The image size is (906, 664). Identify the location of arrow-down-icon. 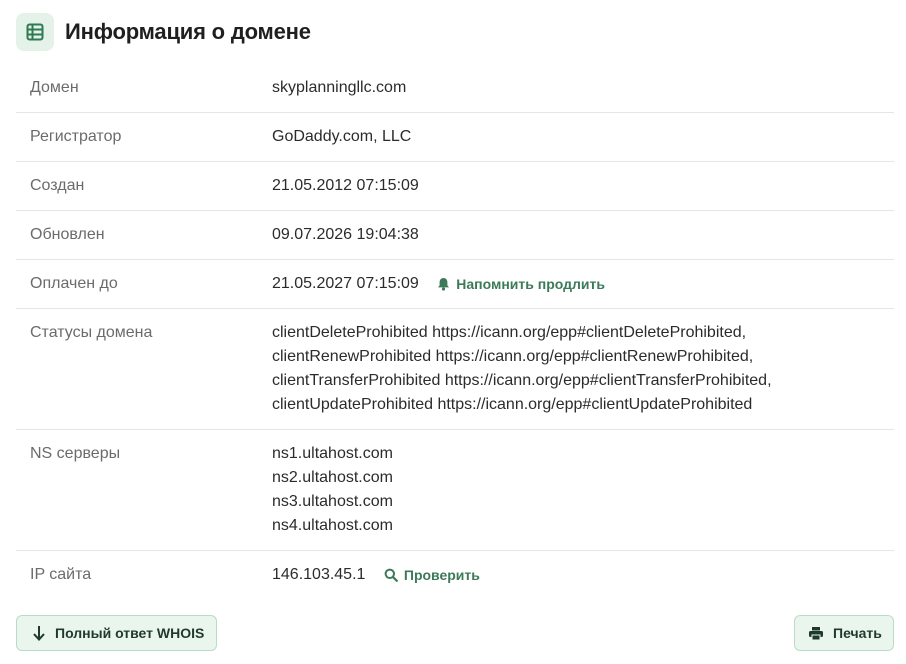
(39, 633).